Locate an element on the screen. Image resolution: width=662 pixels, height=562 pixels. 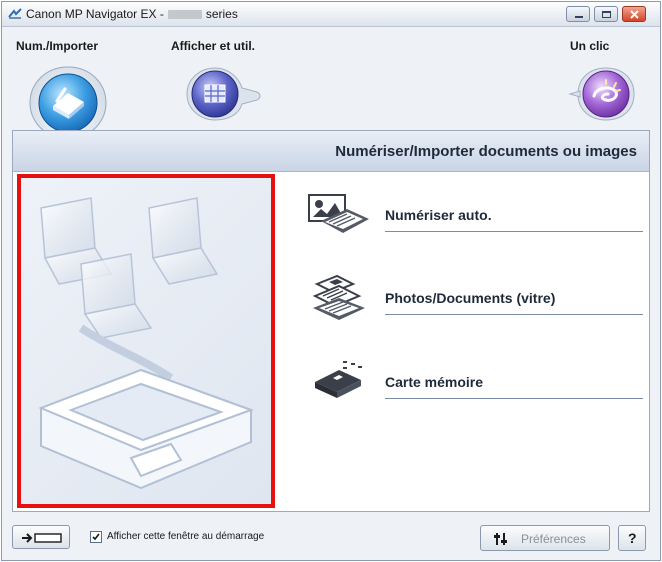
preferences-icon is located at coordinates (500, 539).